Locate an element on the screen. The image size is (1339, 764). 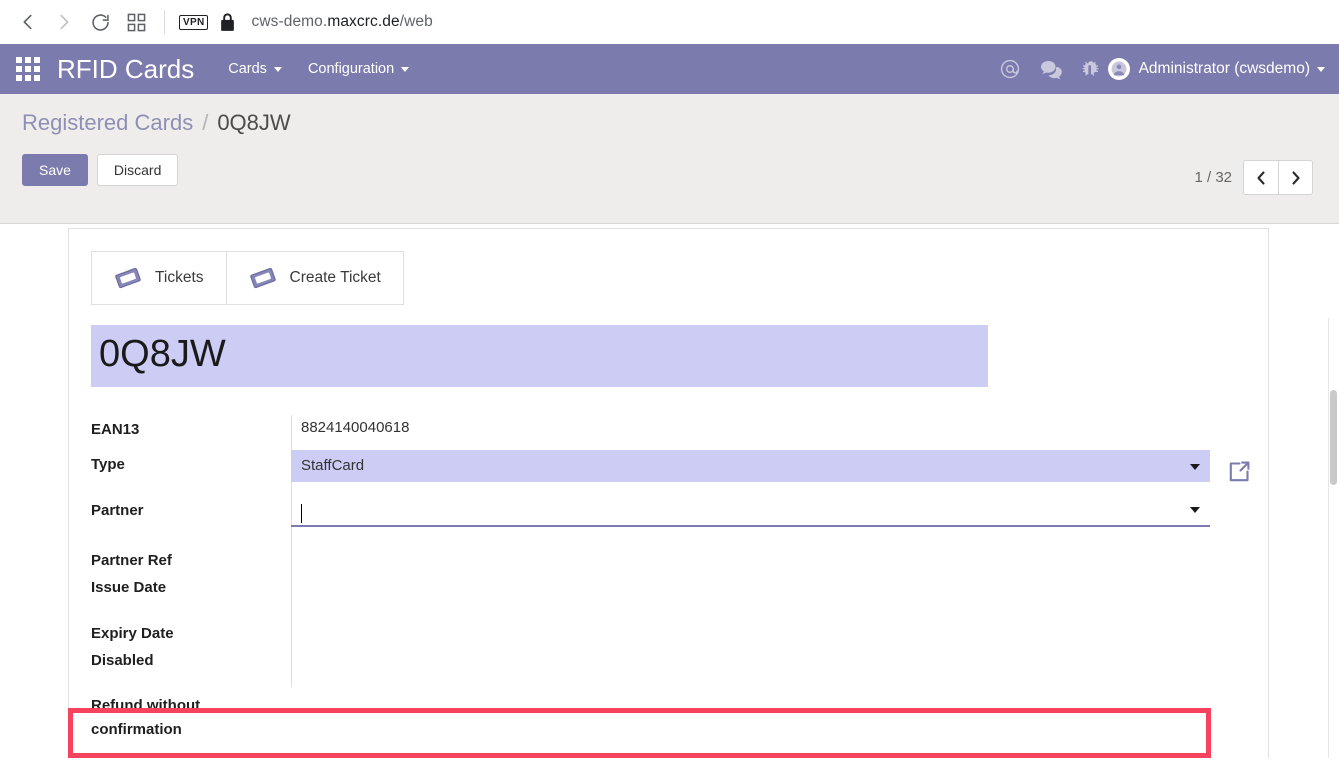
messages-icon is located at coordinates (1051, 69).